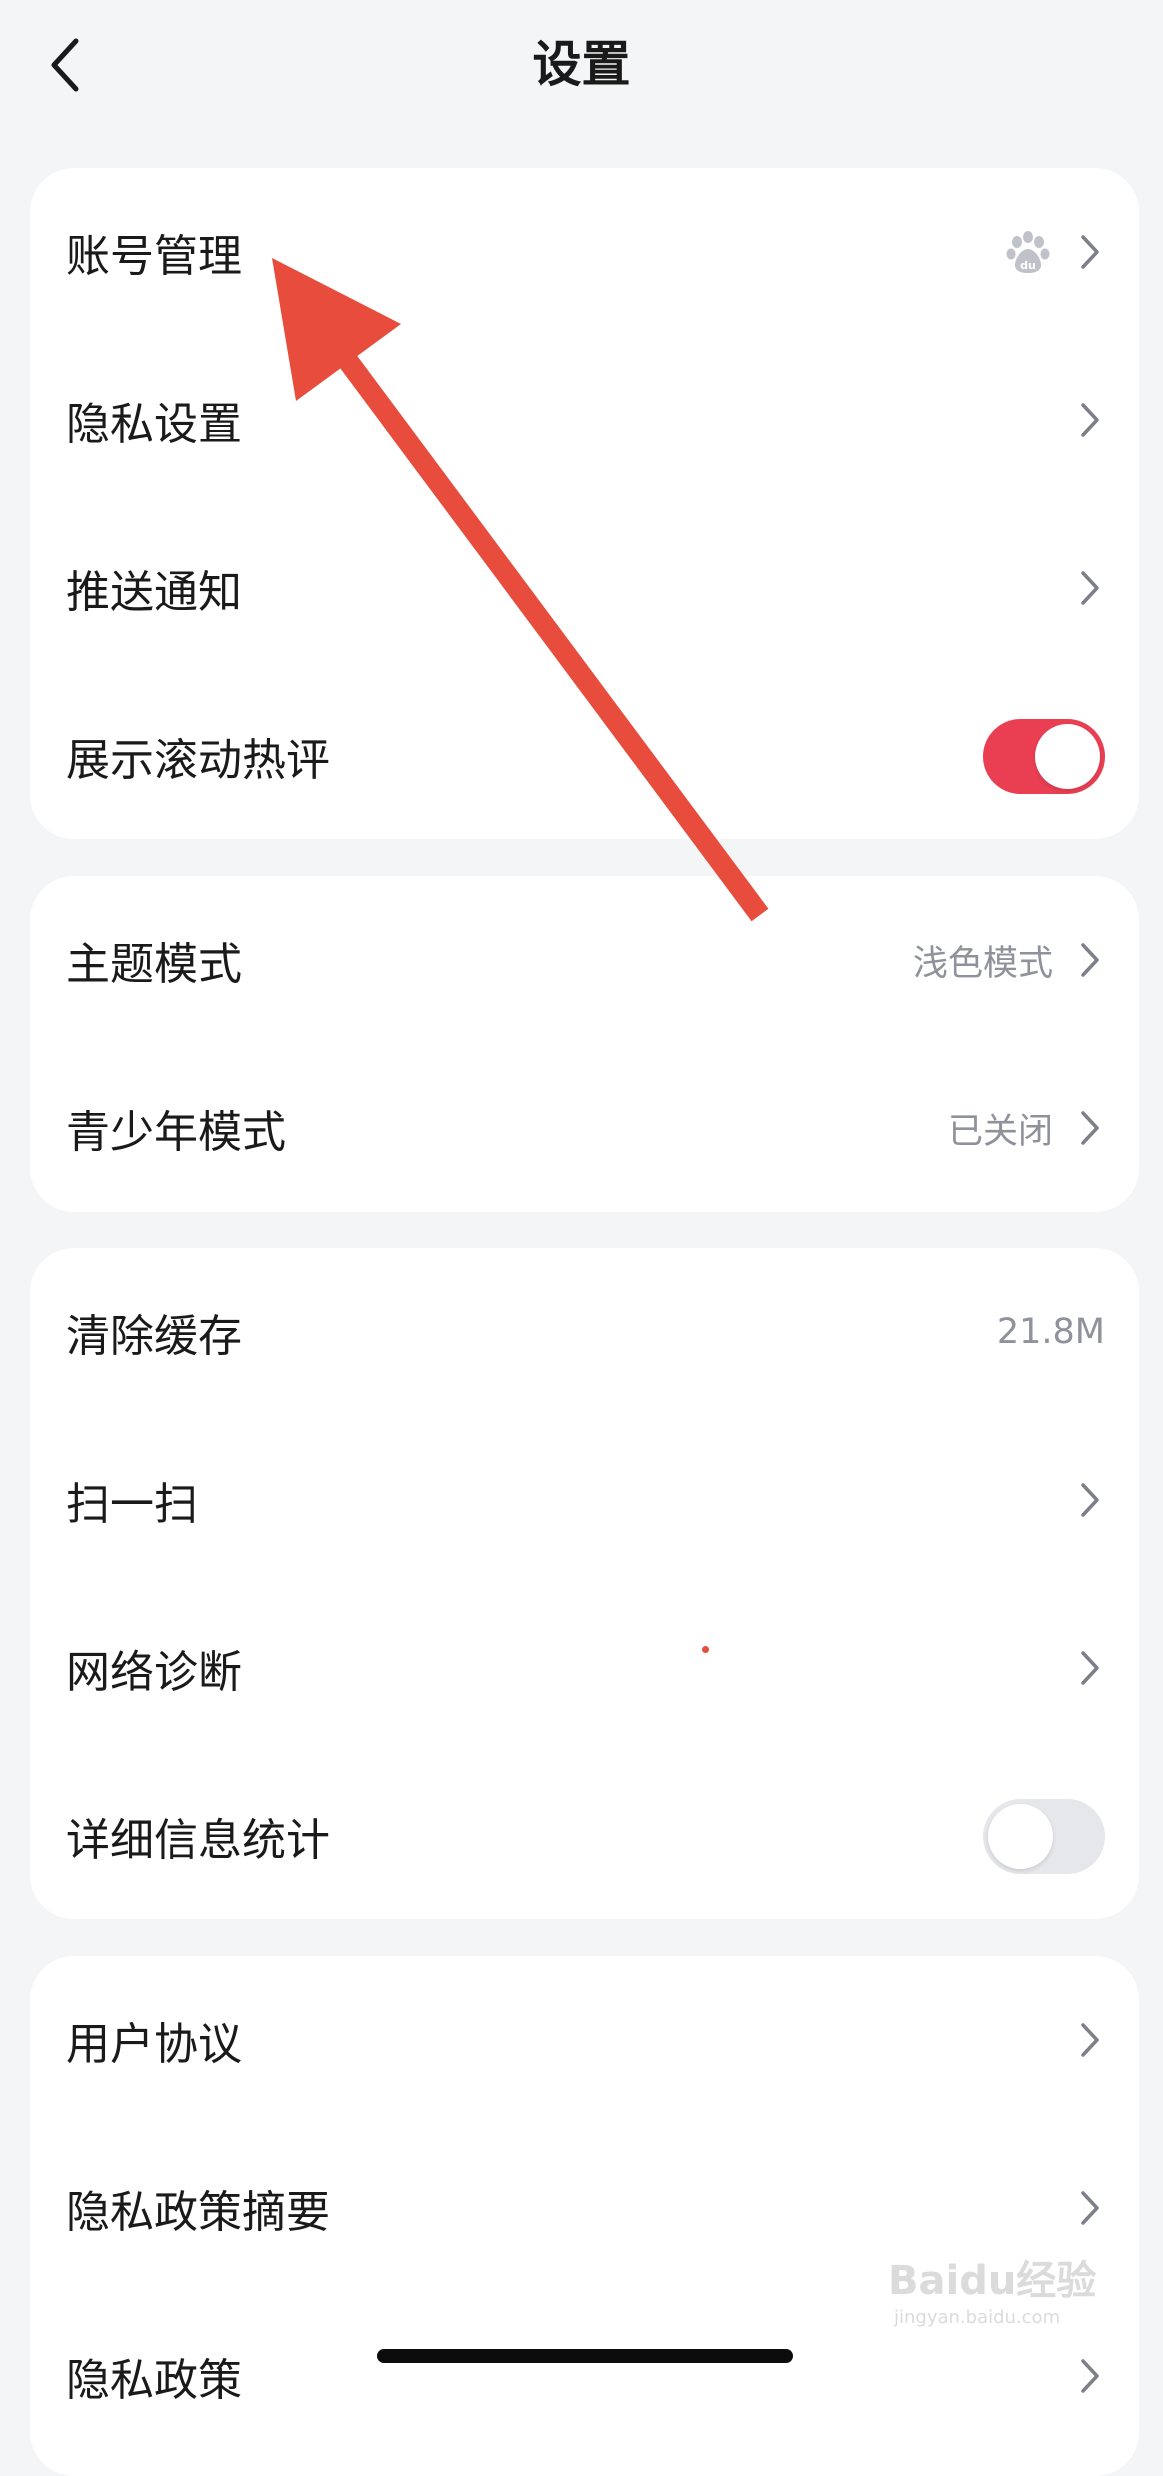 The width and height of the screenshot is (1163, 2476). I want to click on settings-row-label: 隐私设置, so click(154, 424).